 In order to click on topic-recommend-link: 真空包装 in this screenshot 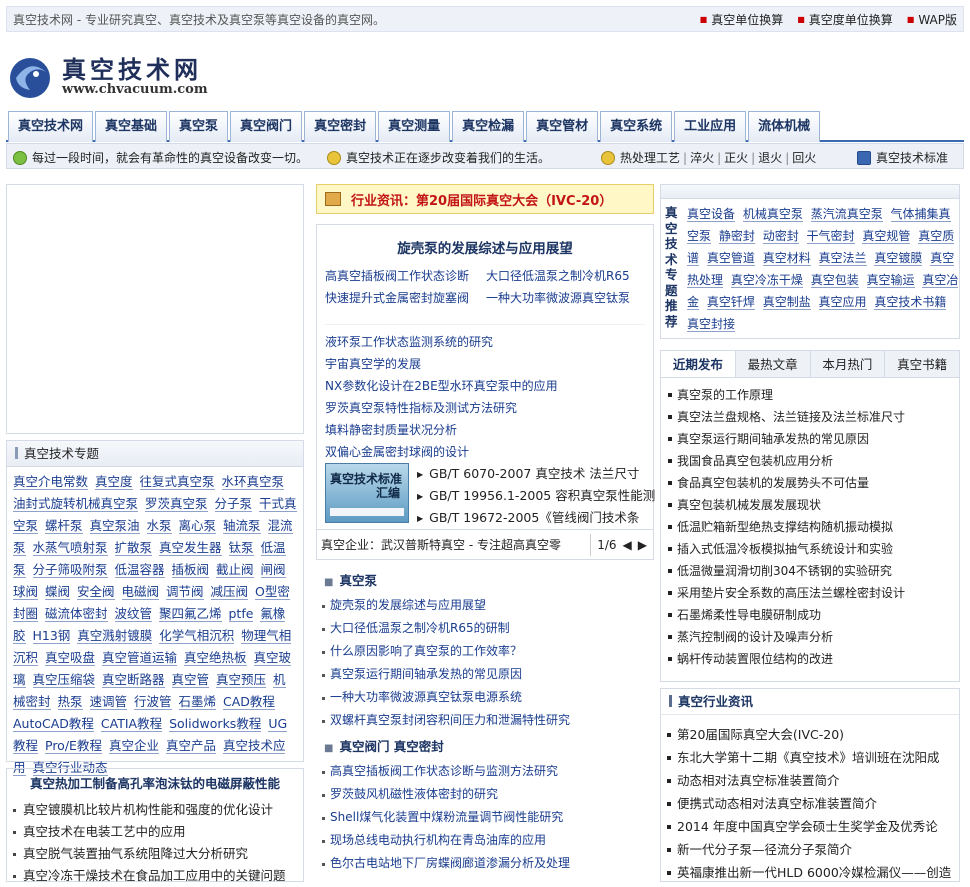, I will do `click(834, 280)`.